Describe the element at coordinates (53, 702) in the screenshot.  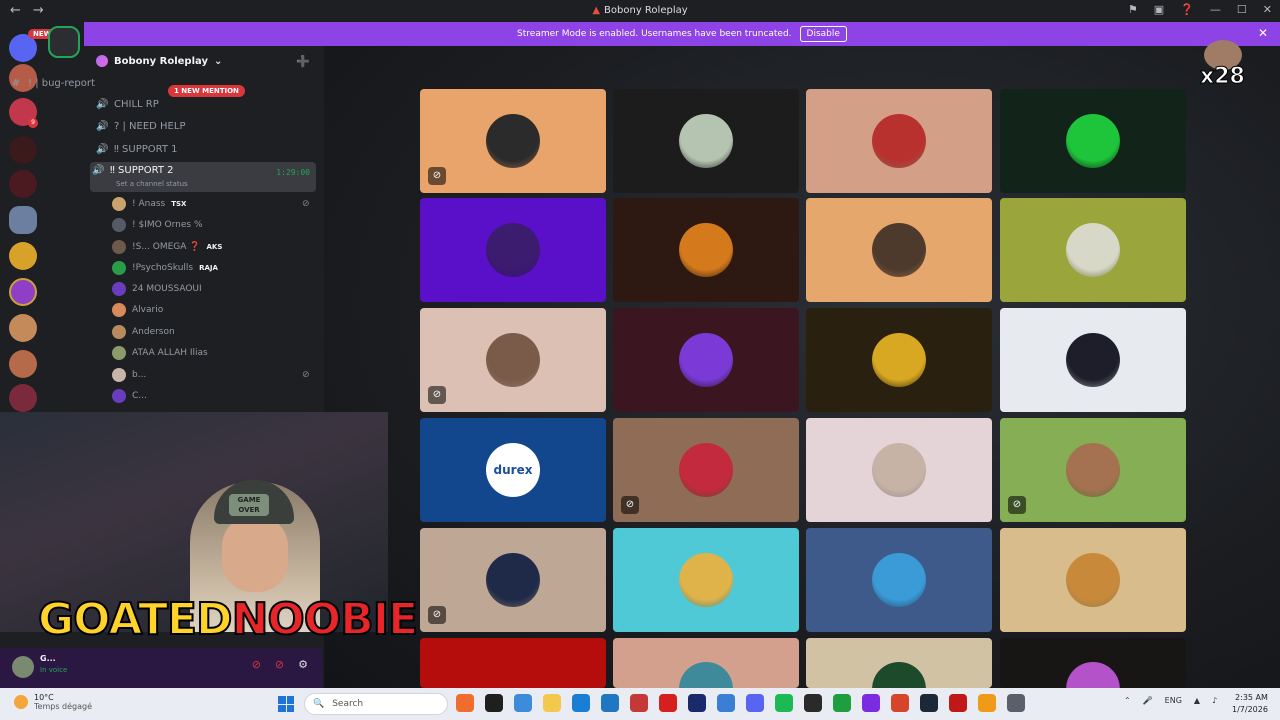
I see `weather-widget: 10°C Temps dégagé` at that location.